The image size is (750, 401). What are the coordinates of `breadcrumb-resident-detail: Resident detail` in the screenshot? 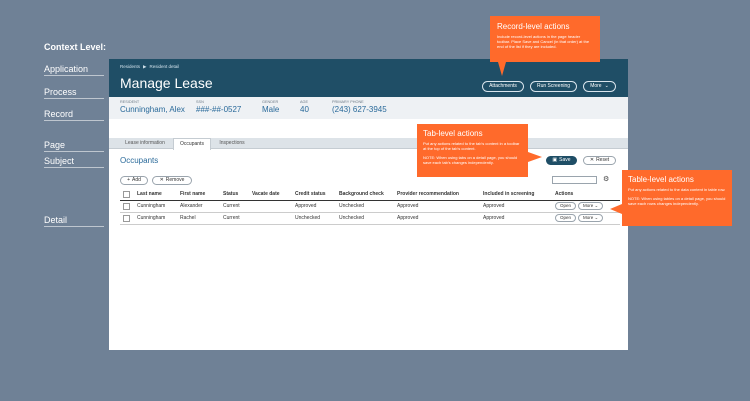 It's located at (164, 66).